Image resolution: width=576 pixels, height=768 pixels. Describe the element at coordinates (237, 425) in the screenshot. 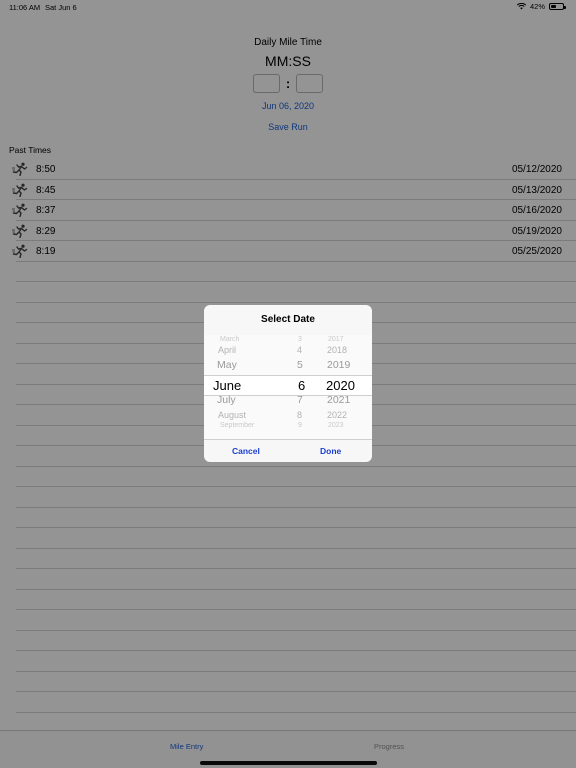

I see `month-option: September` at that location.